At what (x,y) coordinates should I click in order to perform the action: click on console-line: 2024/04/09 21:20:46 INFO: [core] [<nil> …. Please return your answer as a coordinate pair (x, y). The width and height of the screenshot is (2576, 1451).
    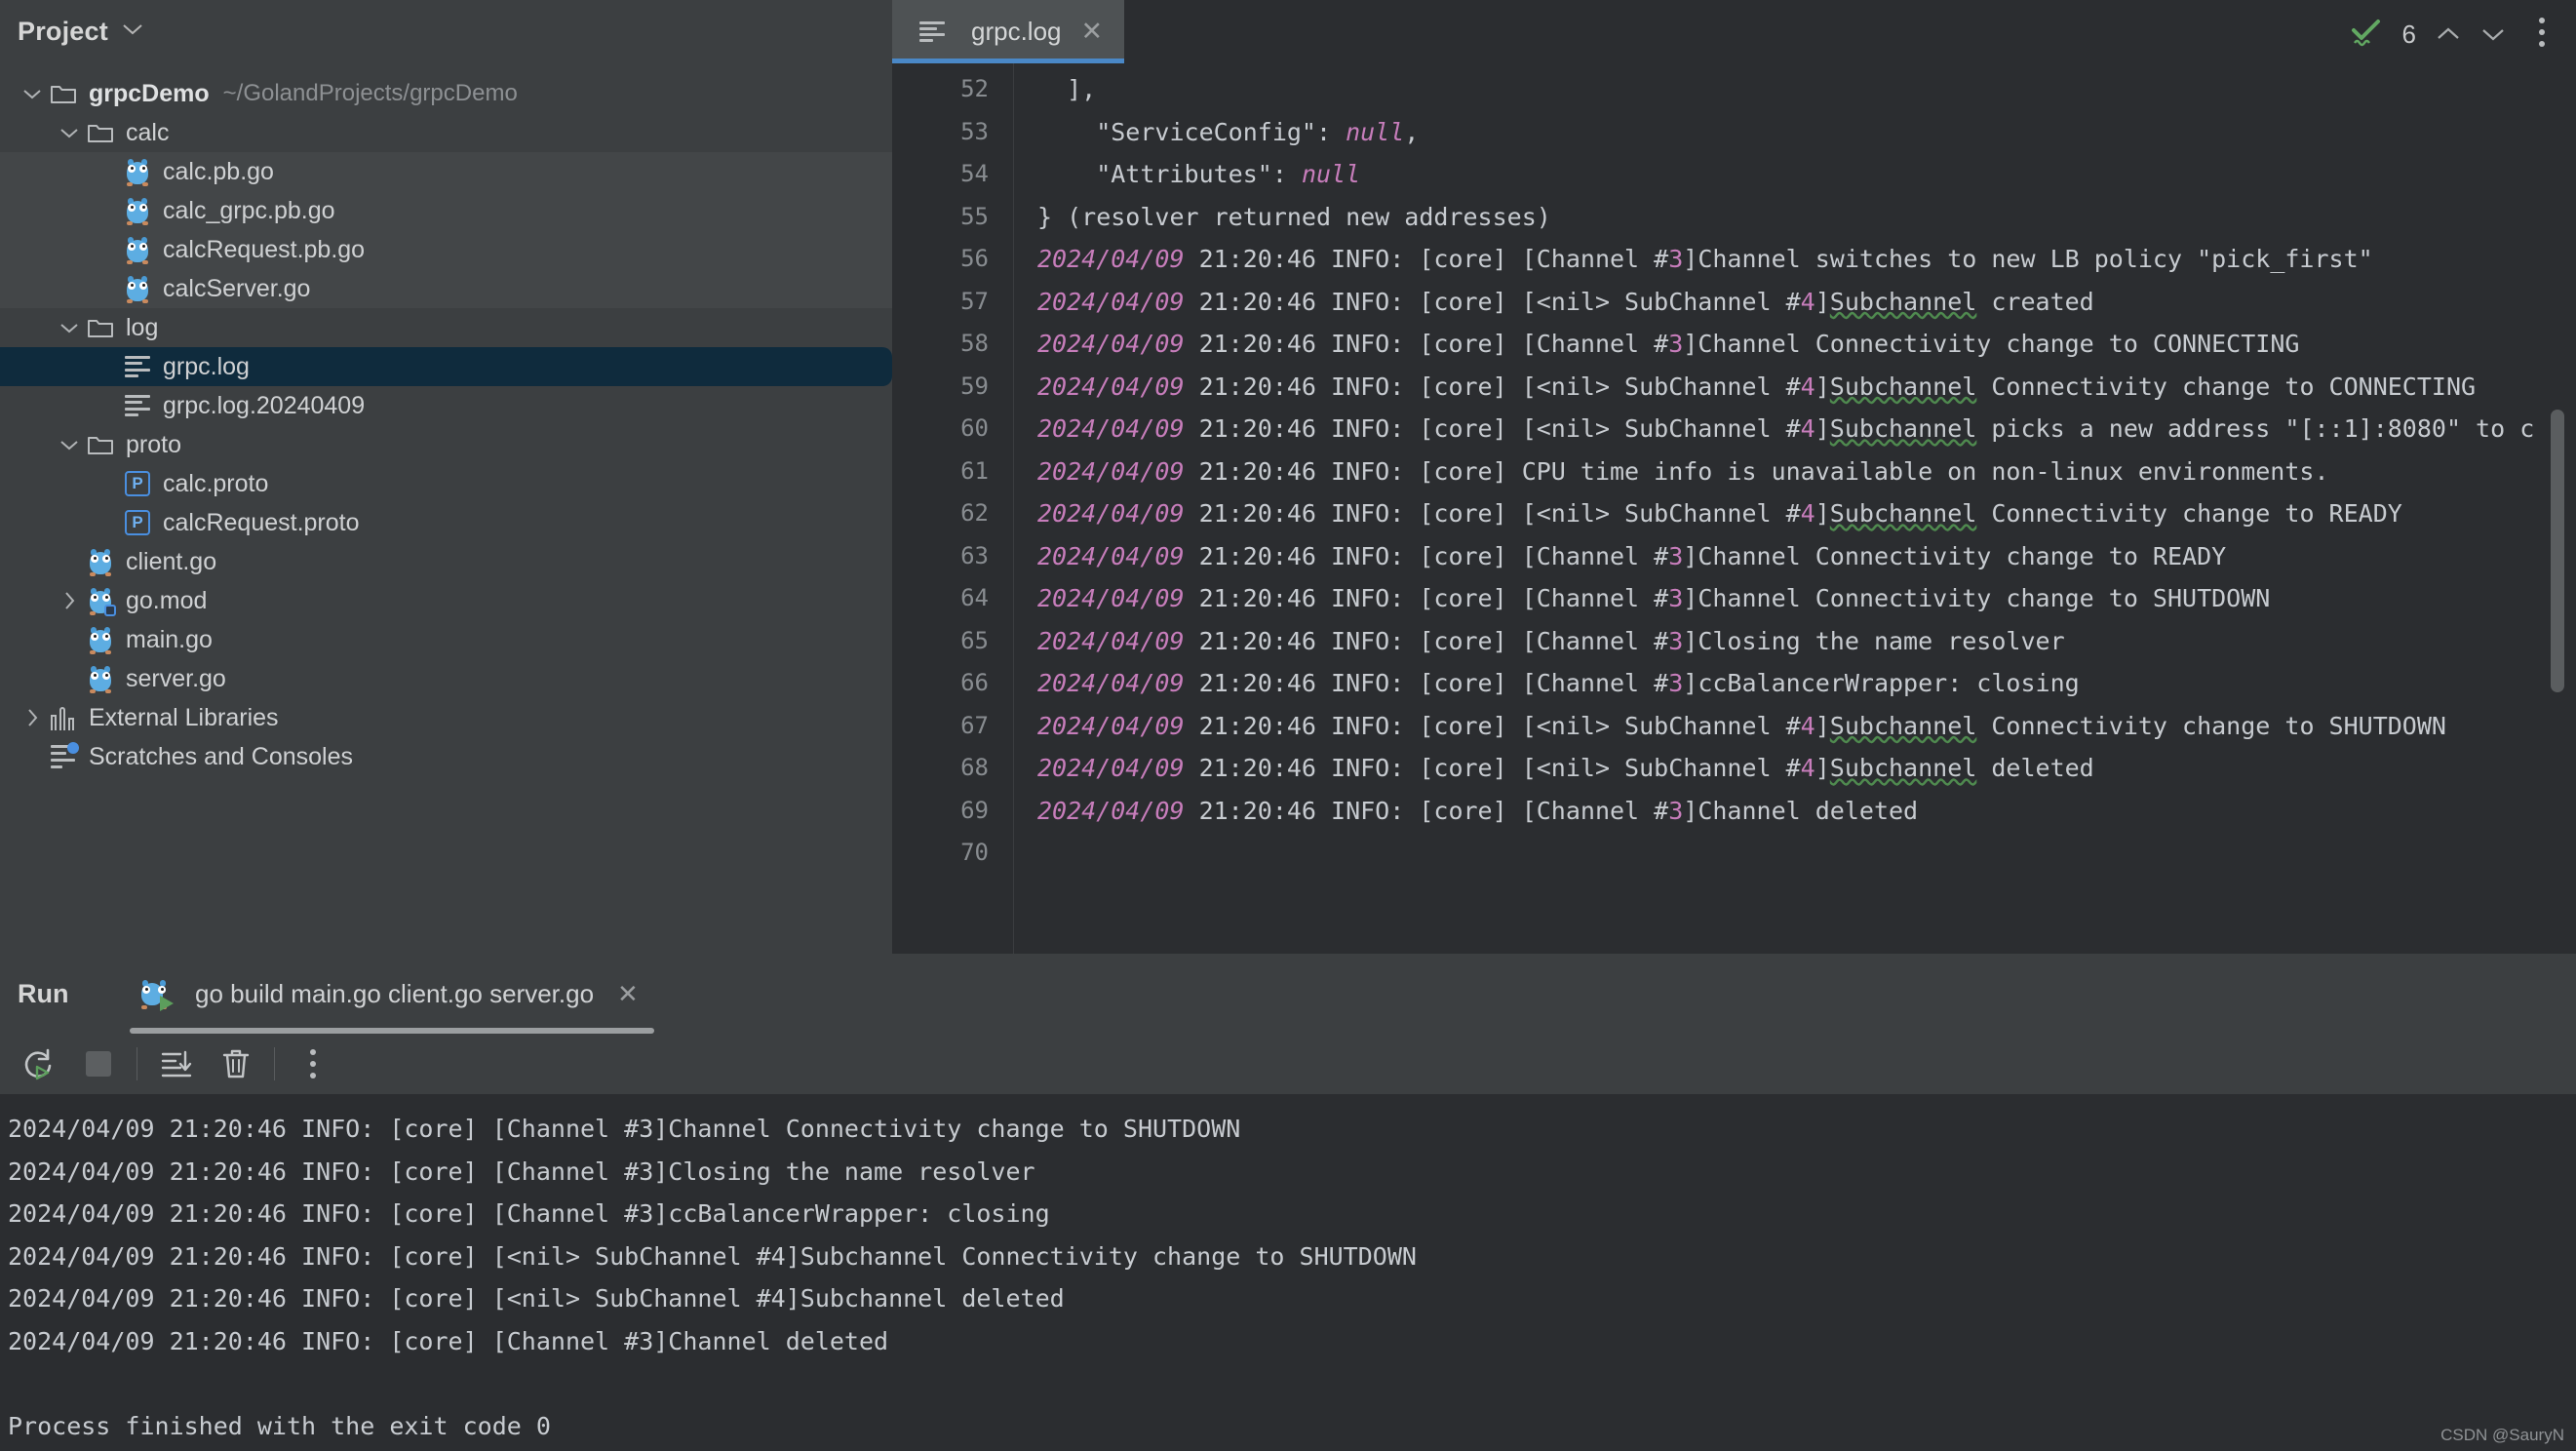
    Looking at the image, I should click on (536, 1298).